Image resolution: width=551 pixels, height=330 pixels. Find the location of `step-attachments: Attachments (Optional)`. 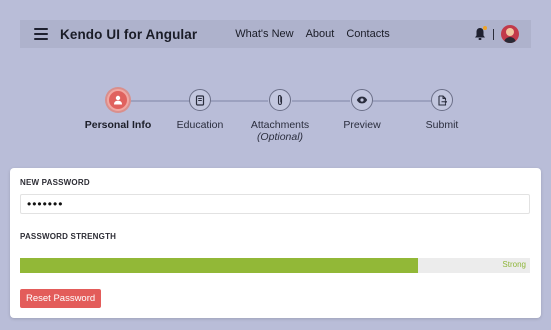

step-attachments: Attachments (Optional) is located at coordinates (280, 116).